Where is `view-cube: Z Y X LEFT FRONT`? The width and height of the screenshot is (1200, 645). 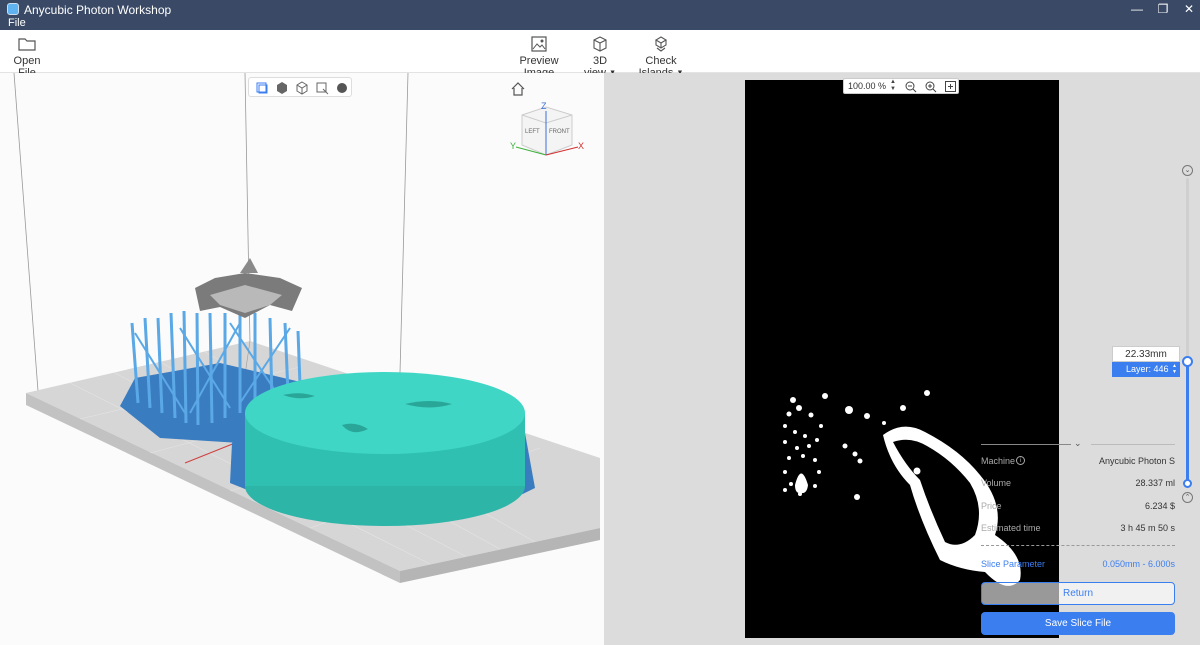
view-cube: Z Y X LEFT FRONT is located at coordinates (550, 132).